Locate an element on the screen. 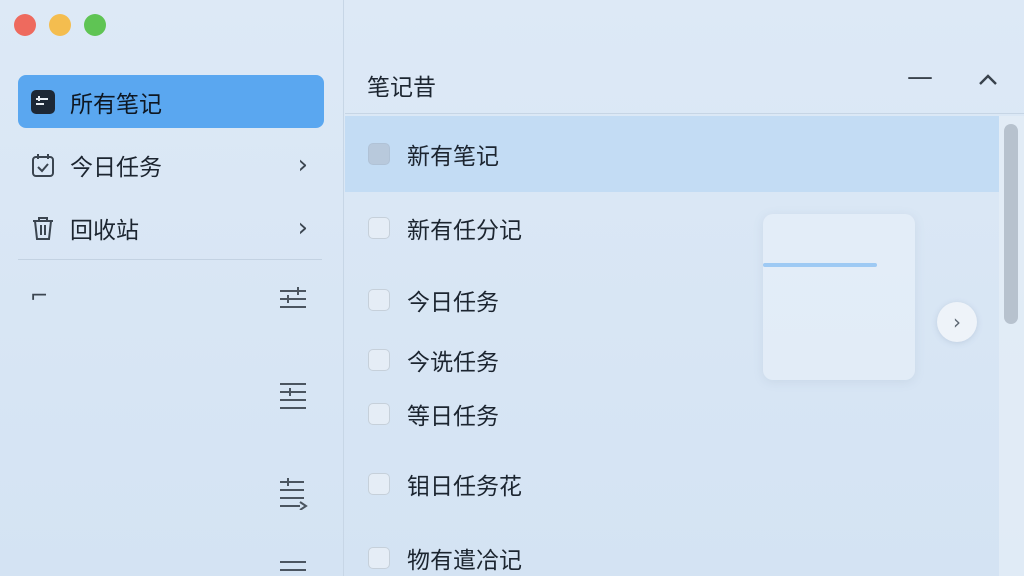 The image size is (1024, 576). scrollbar is located at coordinates (1011, 346).